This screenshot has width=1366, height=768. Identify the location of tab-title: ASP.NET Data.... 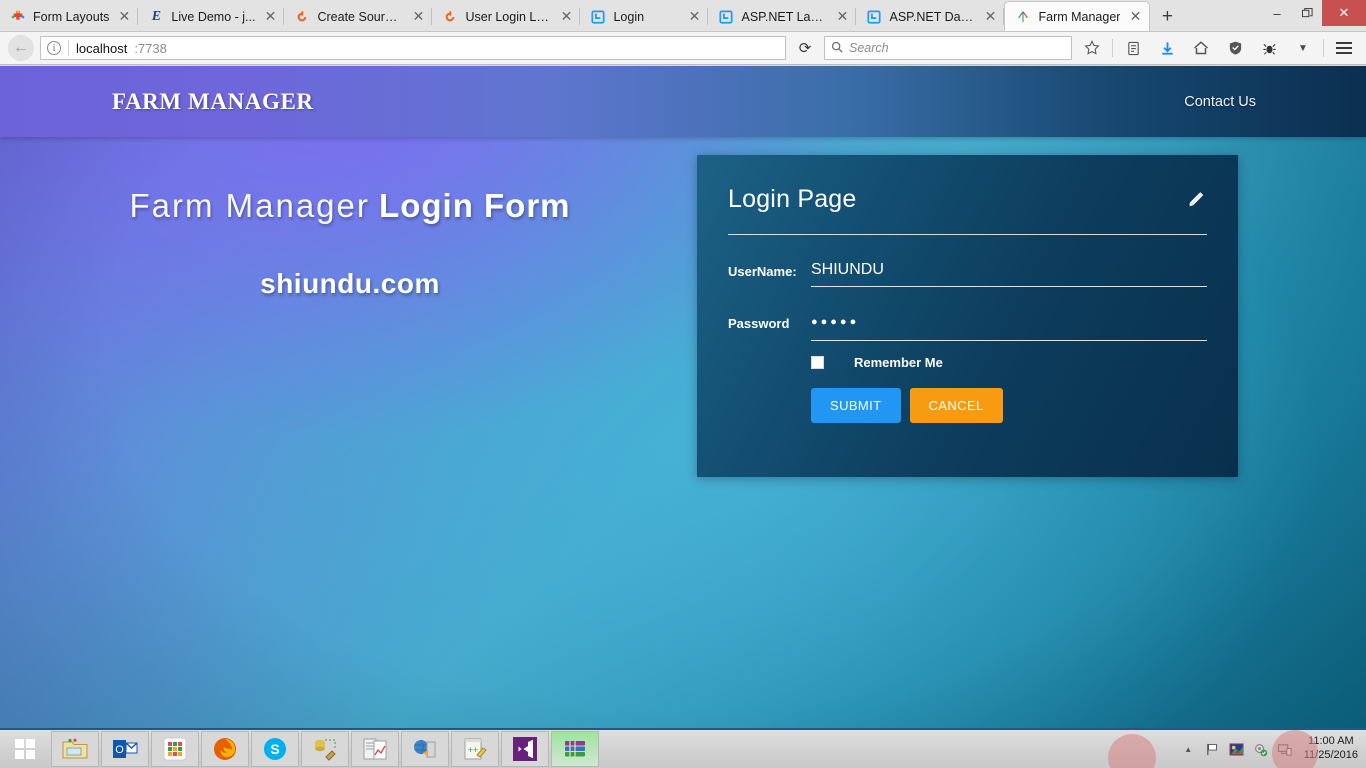
(932, 16).